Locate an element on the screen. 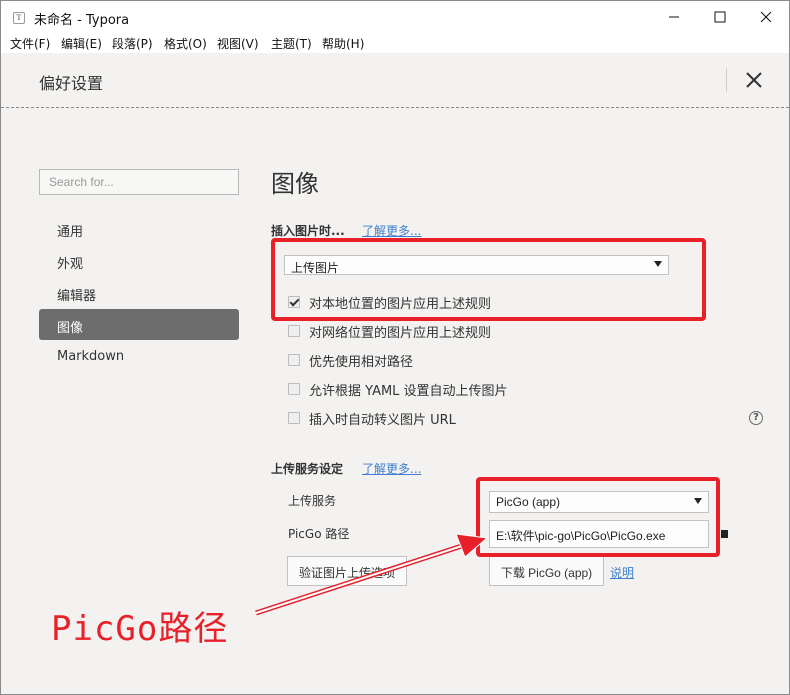  option-escape-url: 插入时自动转义图片 URL is located at coordinates (372, 418).